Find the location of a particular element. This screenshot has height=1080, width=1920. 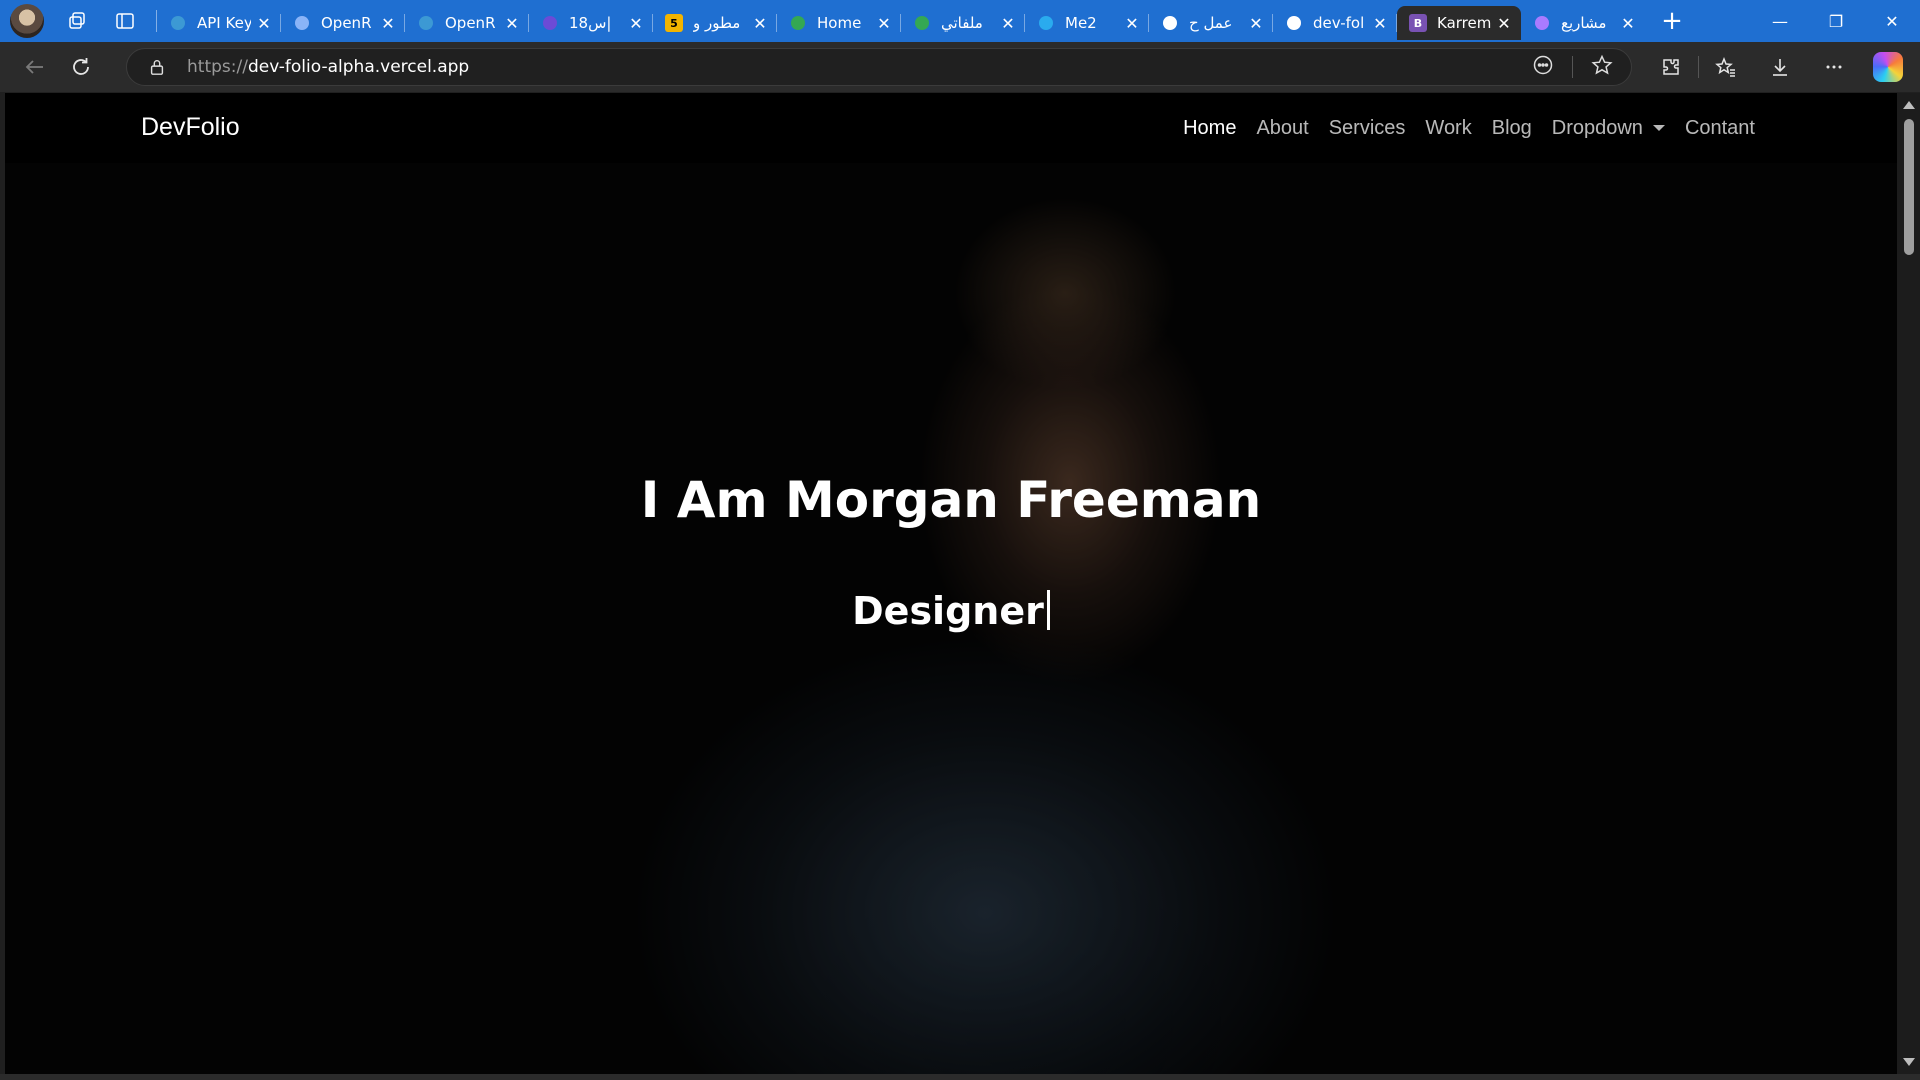

url-host: dev-folio-alpha.vercel.app is located at coordinates (358, 67).